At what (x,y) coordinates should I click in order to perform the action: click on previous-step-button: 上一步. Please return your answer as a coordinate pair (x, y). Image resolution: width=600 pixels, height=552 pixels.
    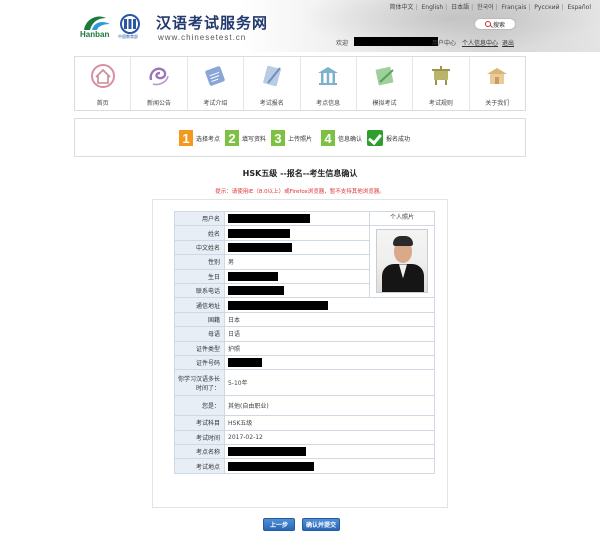
    Looking at the image, I should click on (279, 524).